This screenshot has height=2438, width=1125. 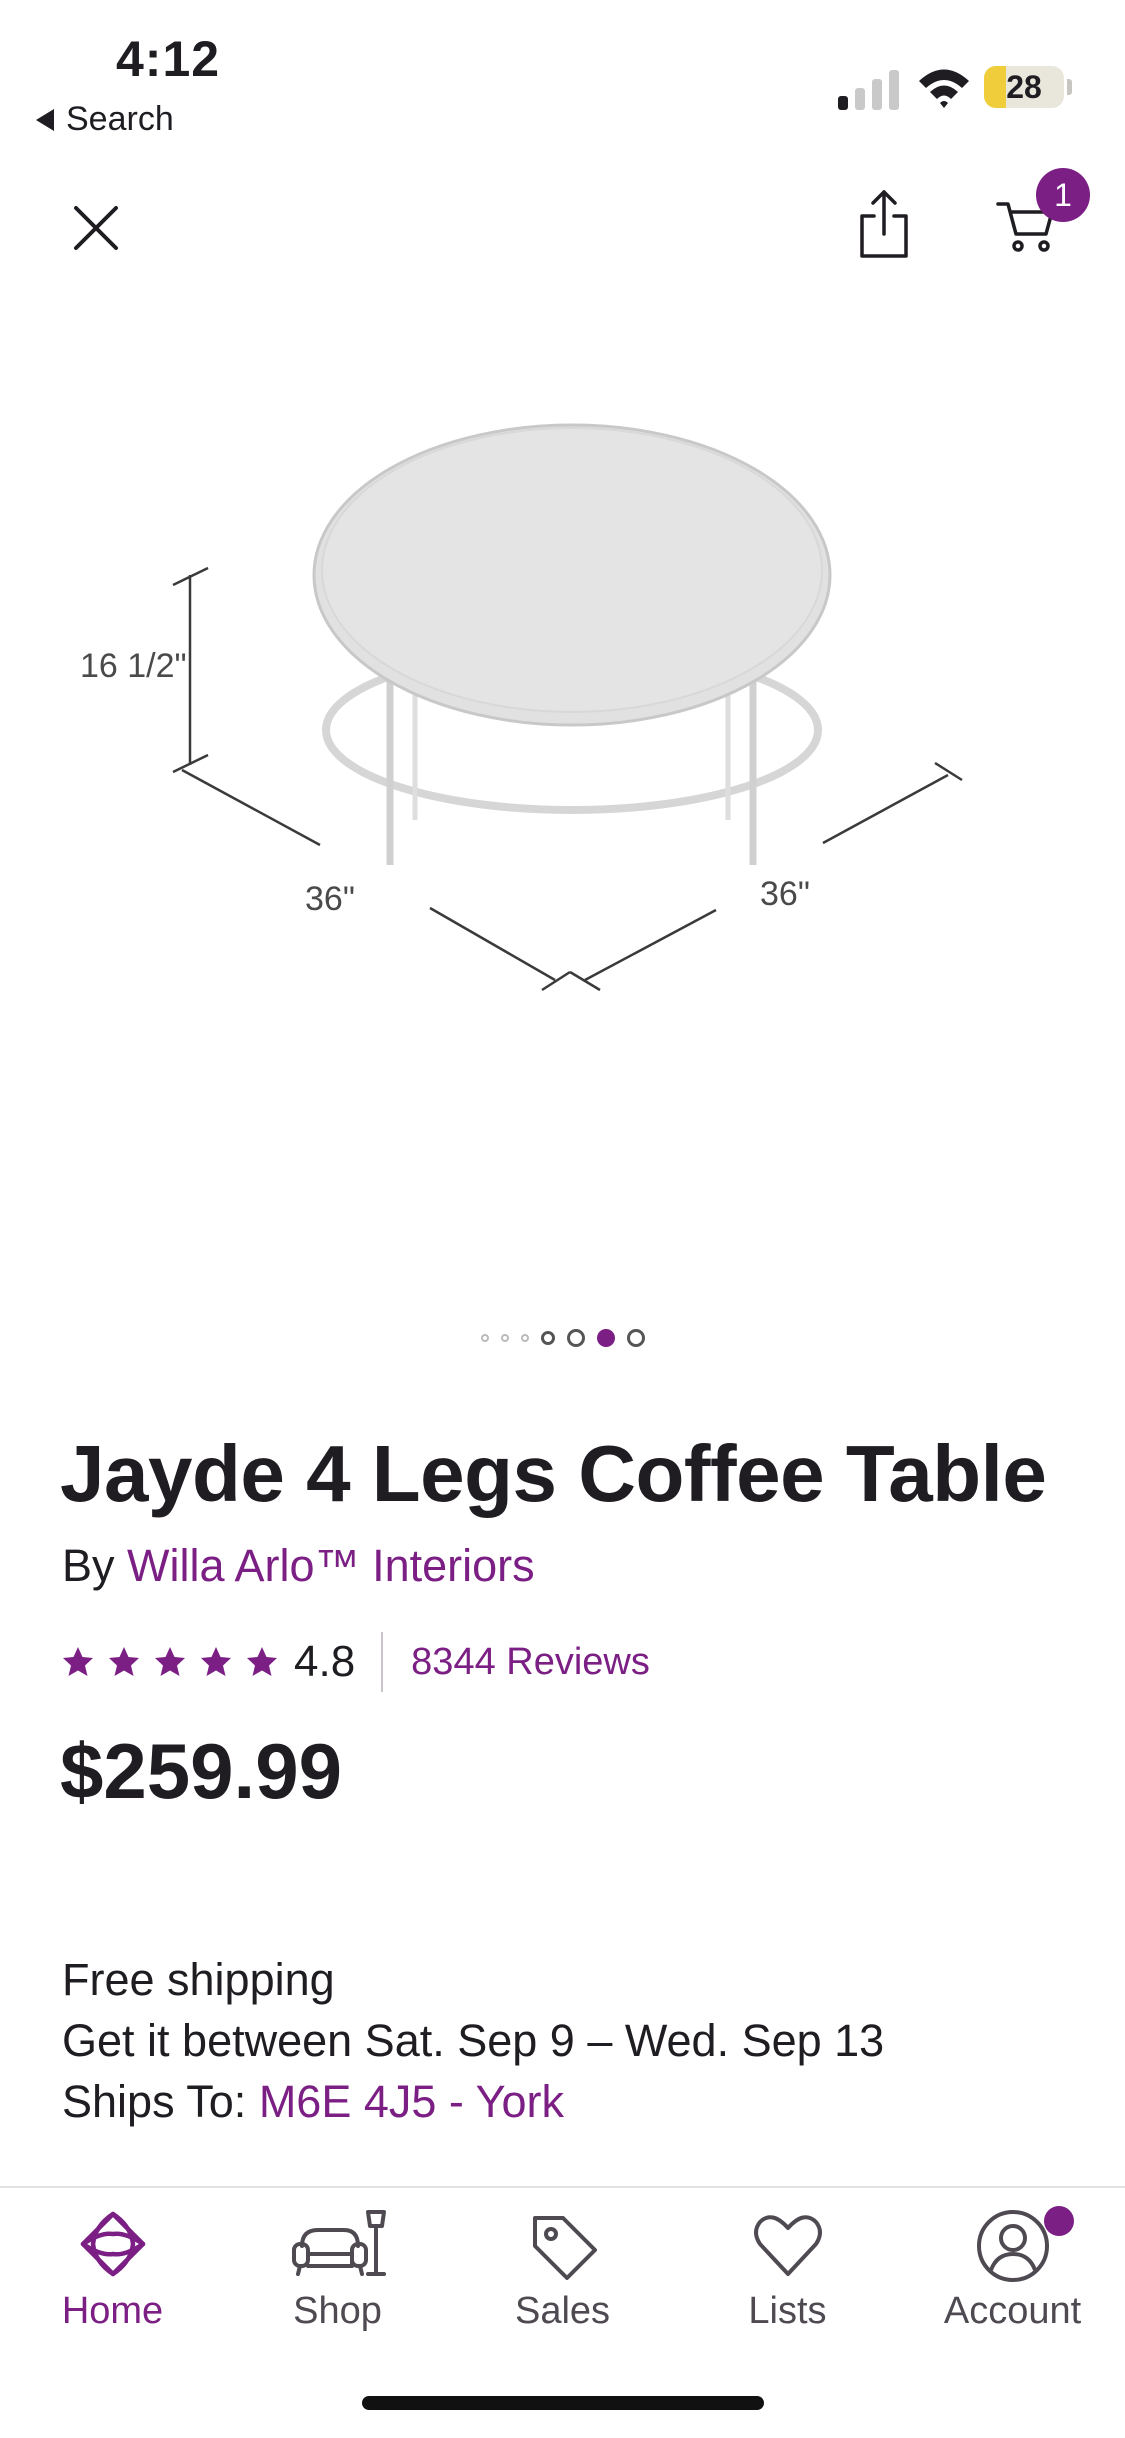 What do you see at coordinates (154, 2101) in the screenshot?
I see `ships-to-label: Ships To:` at bounding box center [154, 2101].